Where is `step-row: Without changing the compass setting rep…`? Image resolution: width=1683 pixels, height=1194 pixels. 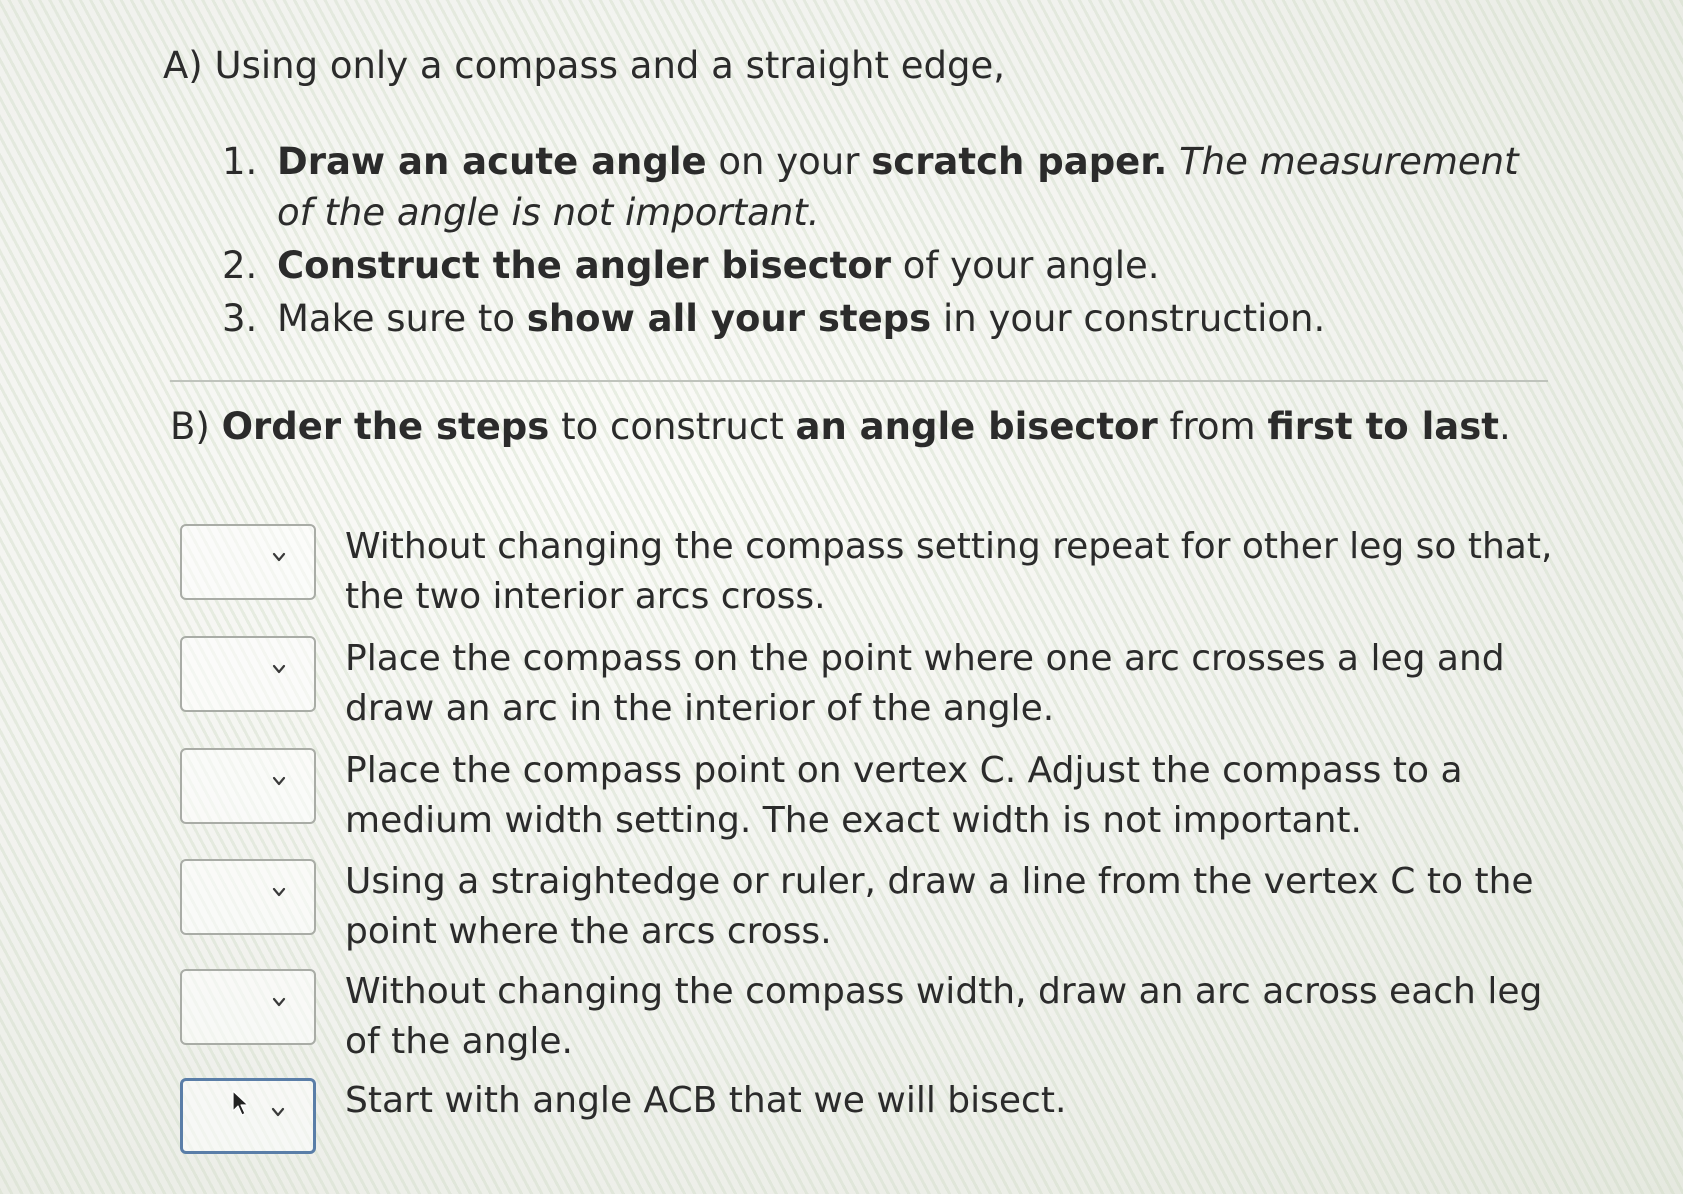
step-row: Without changing the compass setting rep… is located at coordinates (880, 575).